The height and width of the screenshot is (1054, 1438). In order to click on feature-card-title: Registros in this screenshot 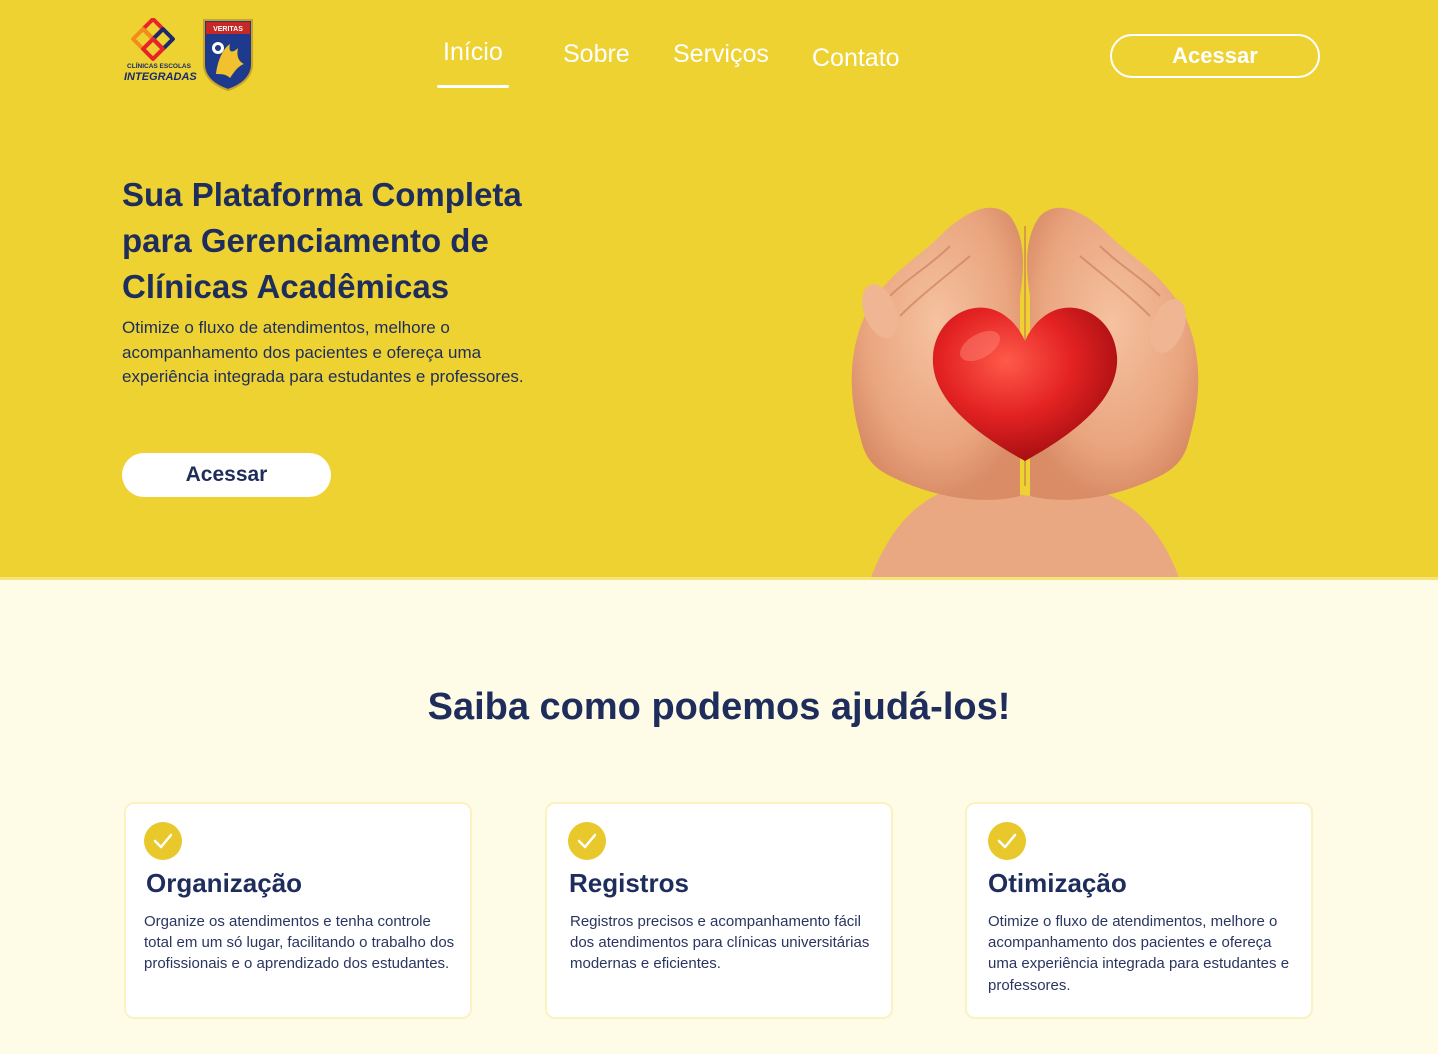, I will do `click(629, 883)`.